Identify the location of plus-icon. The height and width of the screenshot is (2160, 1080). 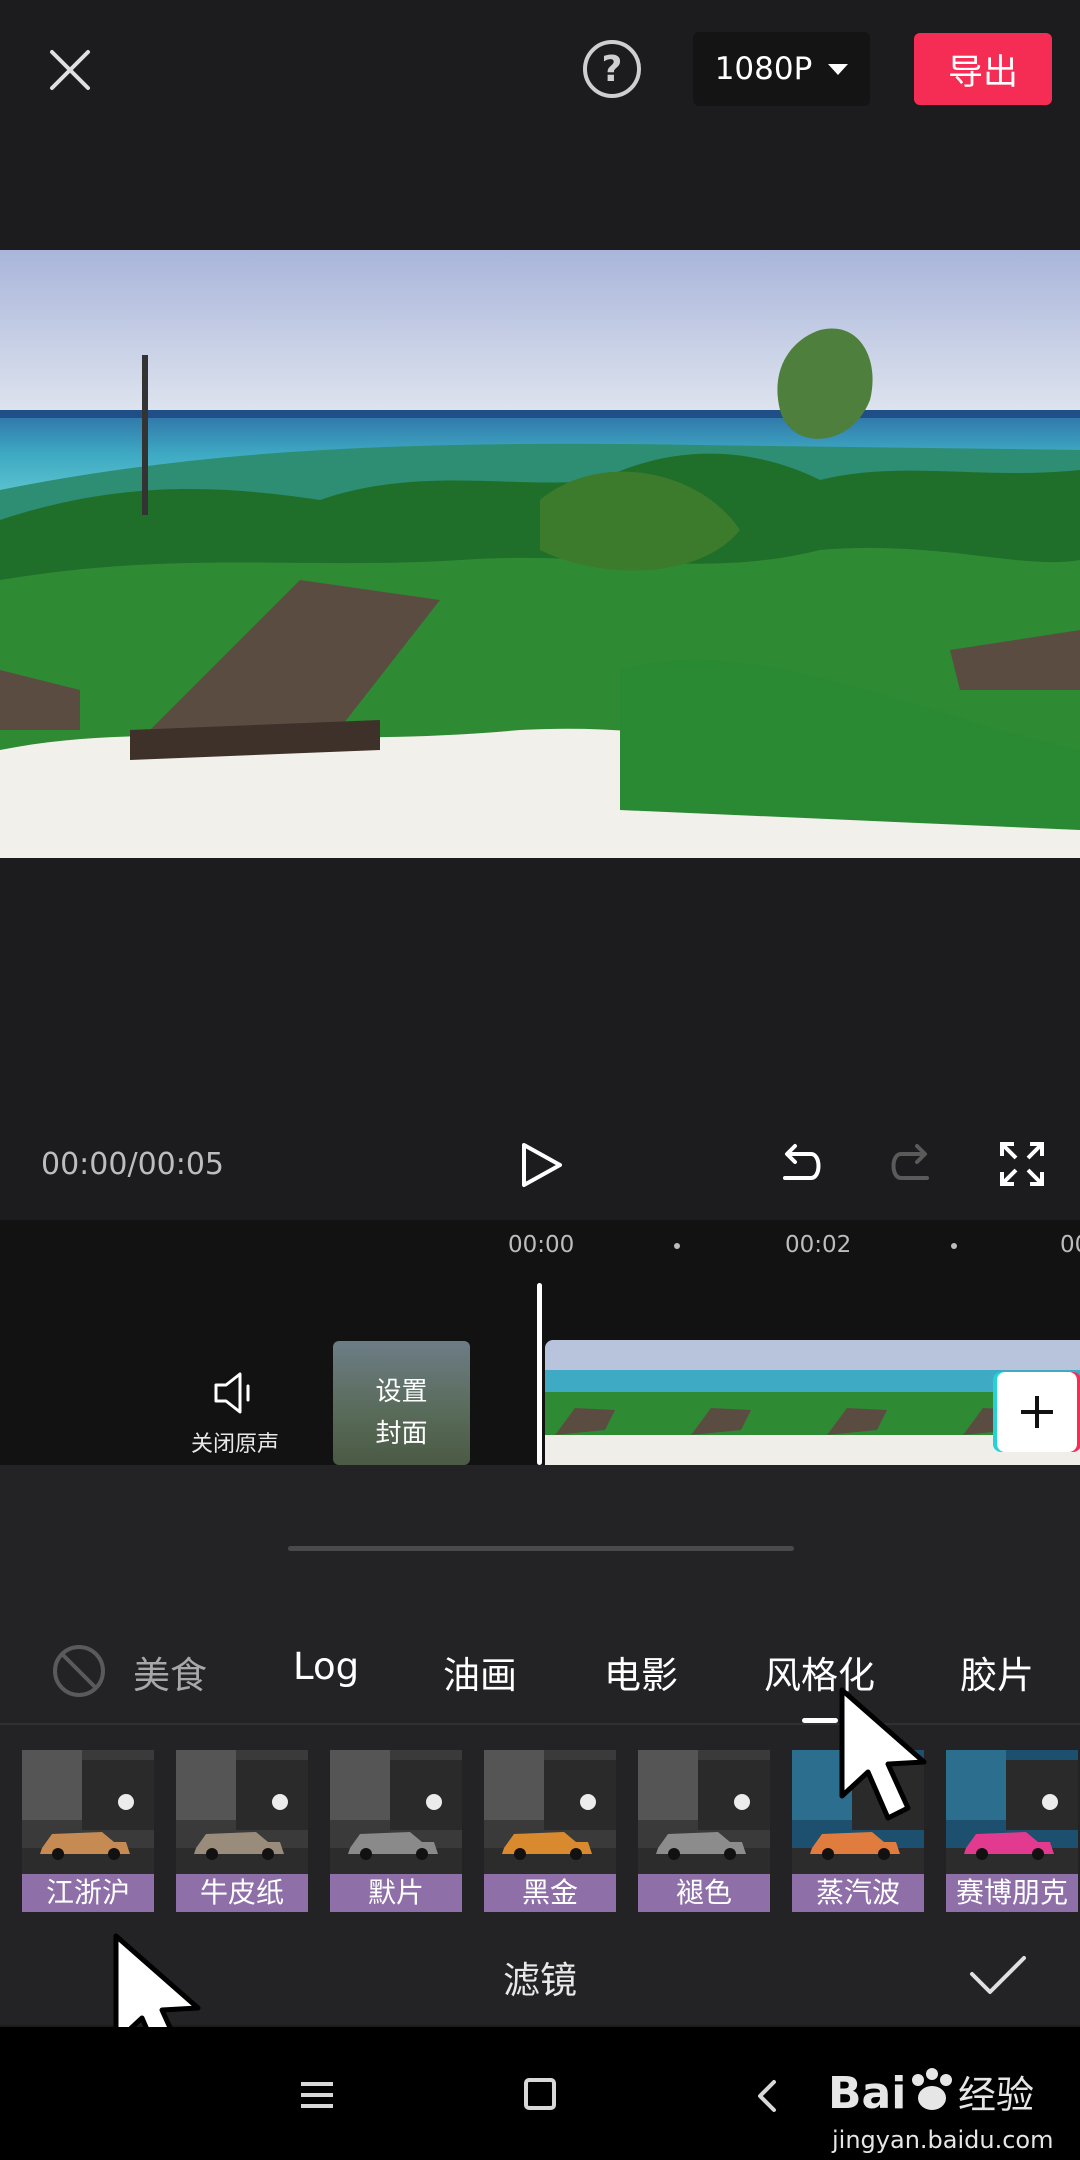
(1037, 1412).